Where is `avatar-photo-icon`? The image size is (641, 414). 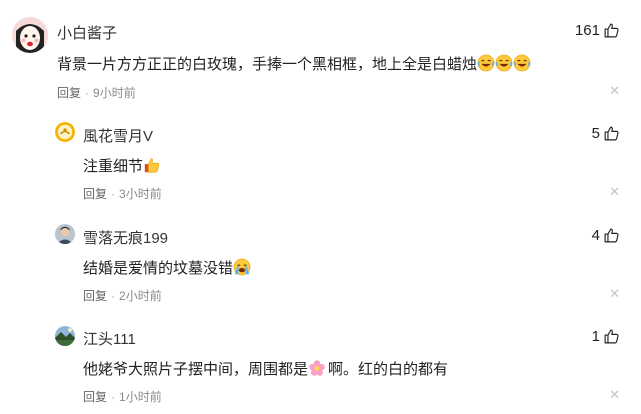 avatar-photo-icon is located at coordinates (65, 234).